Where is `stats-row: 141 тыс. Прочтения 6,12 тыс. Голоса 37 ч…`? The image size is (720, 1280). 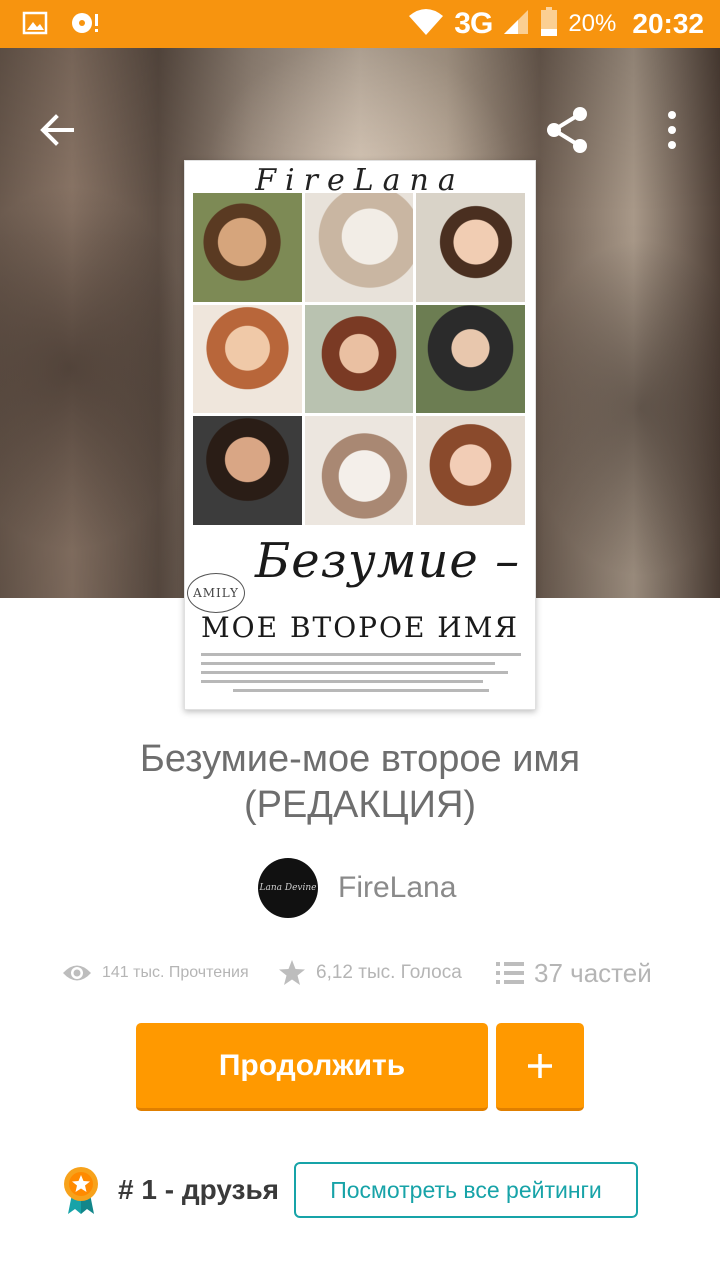 stats-row: 141 тыс. Прочтения 6,12 тыс. Голоса 37 ч… is located at coordinates (367, 973).